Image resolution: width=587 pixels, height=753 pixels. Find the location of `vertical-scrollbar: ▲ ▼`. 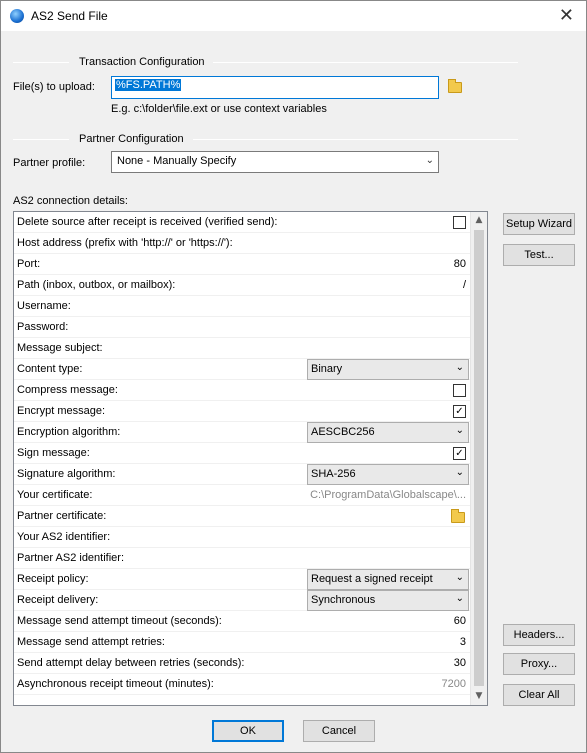

vertical-scrollbar: ▲ ▼ is located at coordinates (478, 458).